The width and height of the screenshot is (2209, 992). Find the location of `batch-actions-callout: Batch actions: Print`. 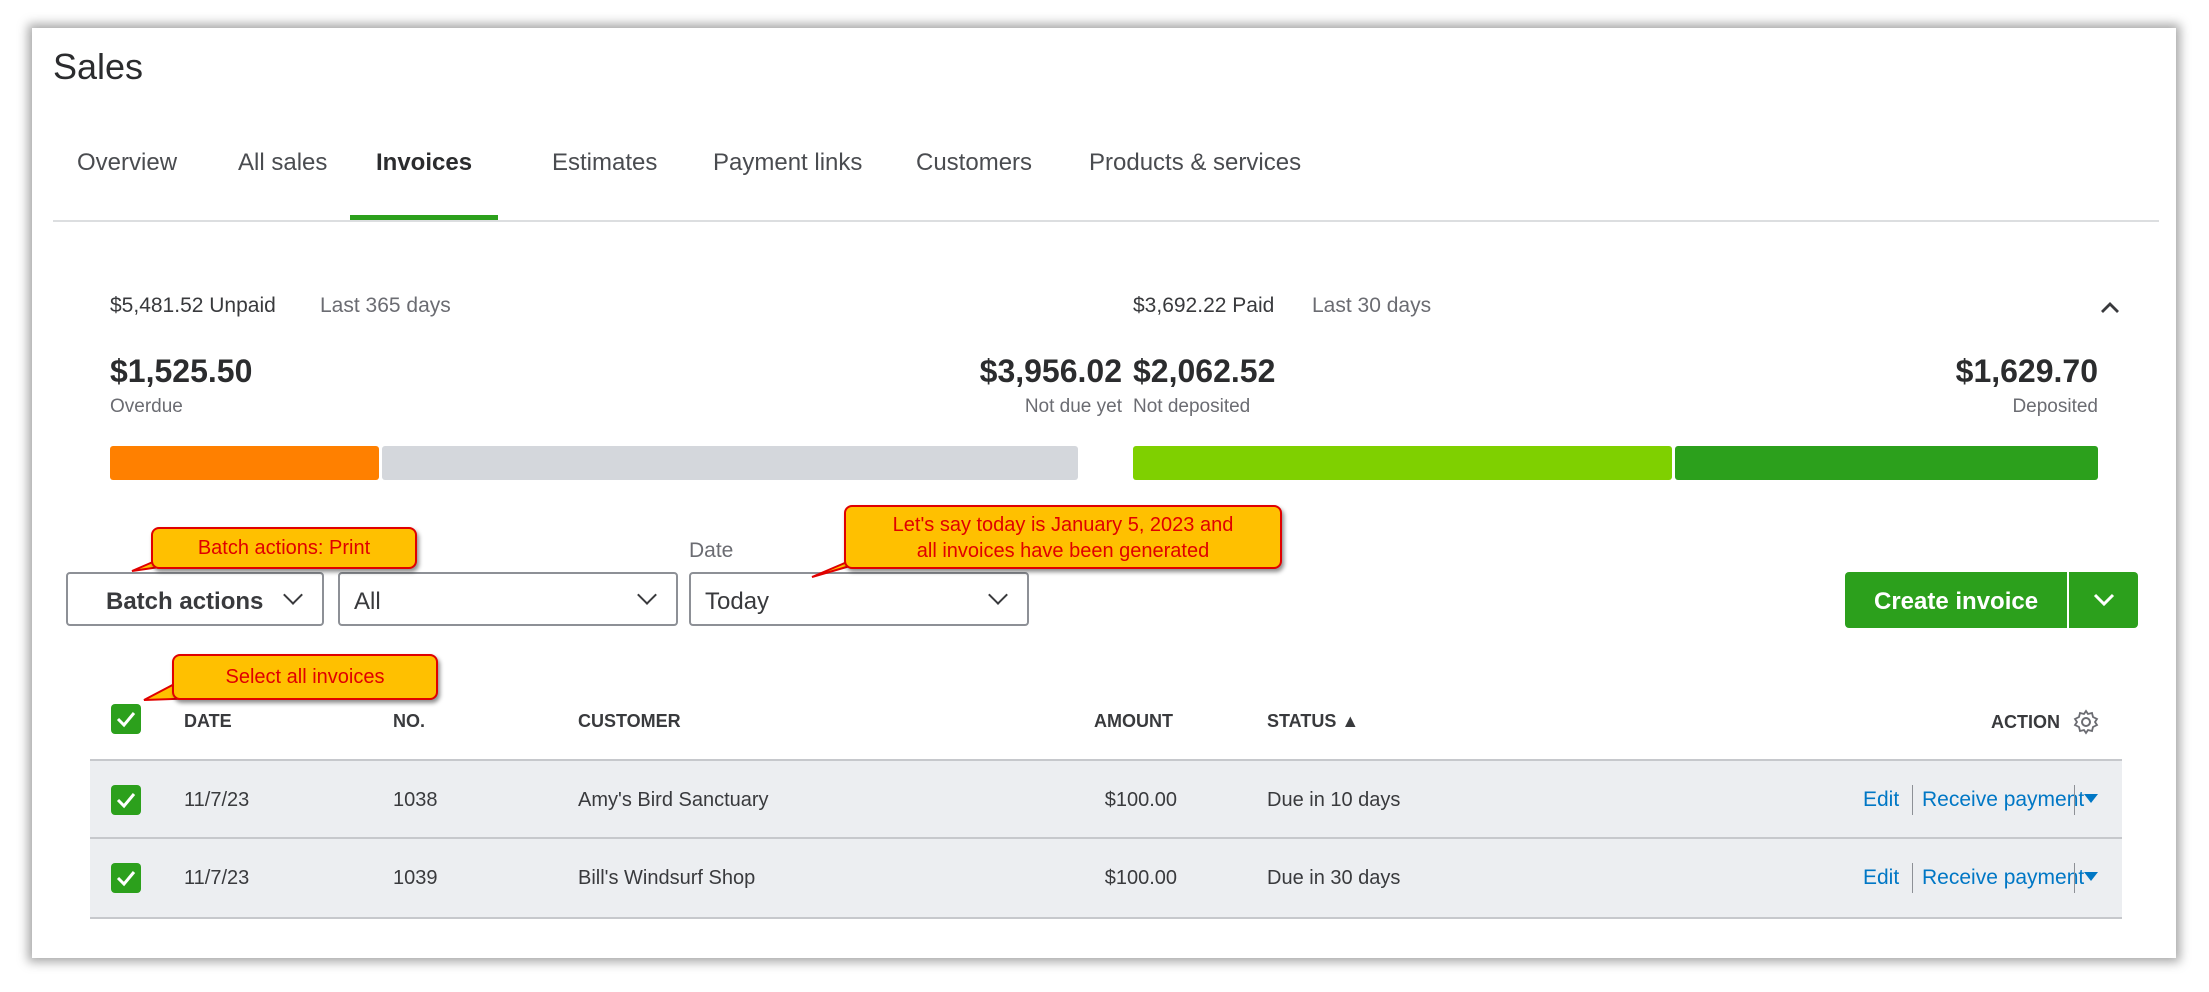

batch-actions-callout: Batch actions: Print is located at coordinates (284, 548).